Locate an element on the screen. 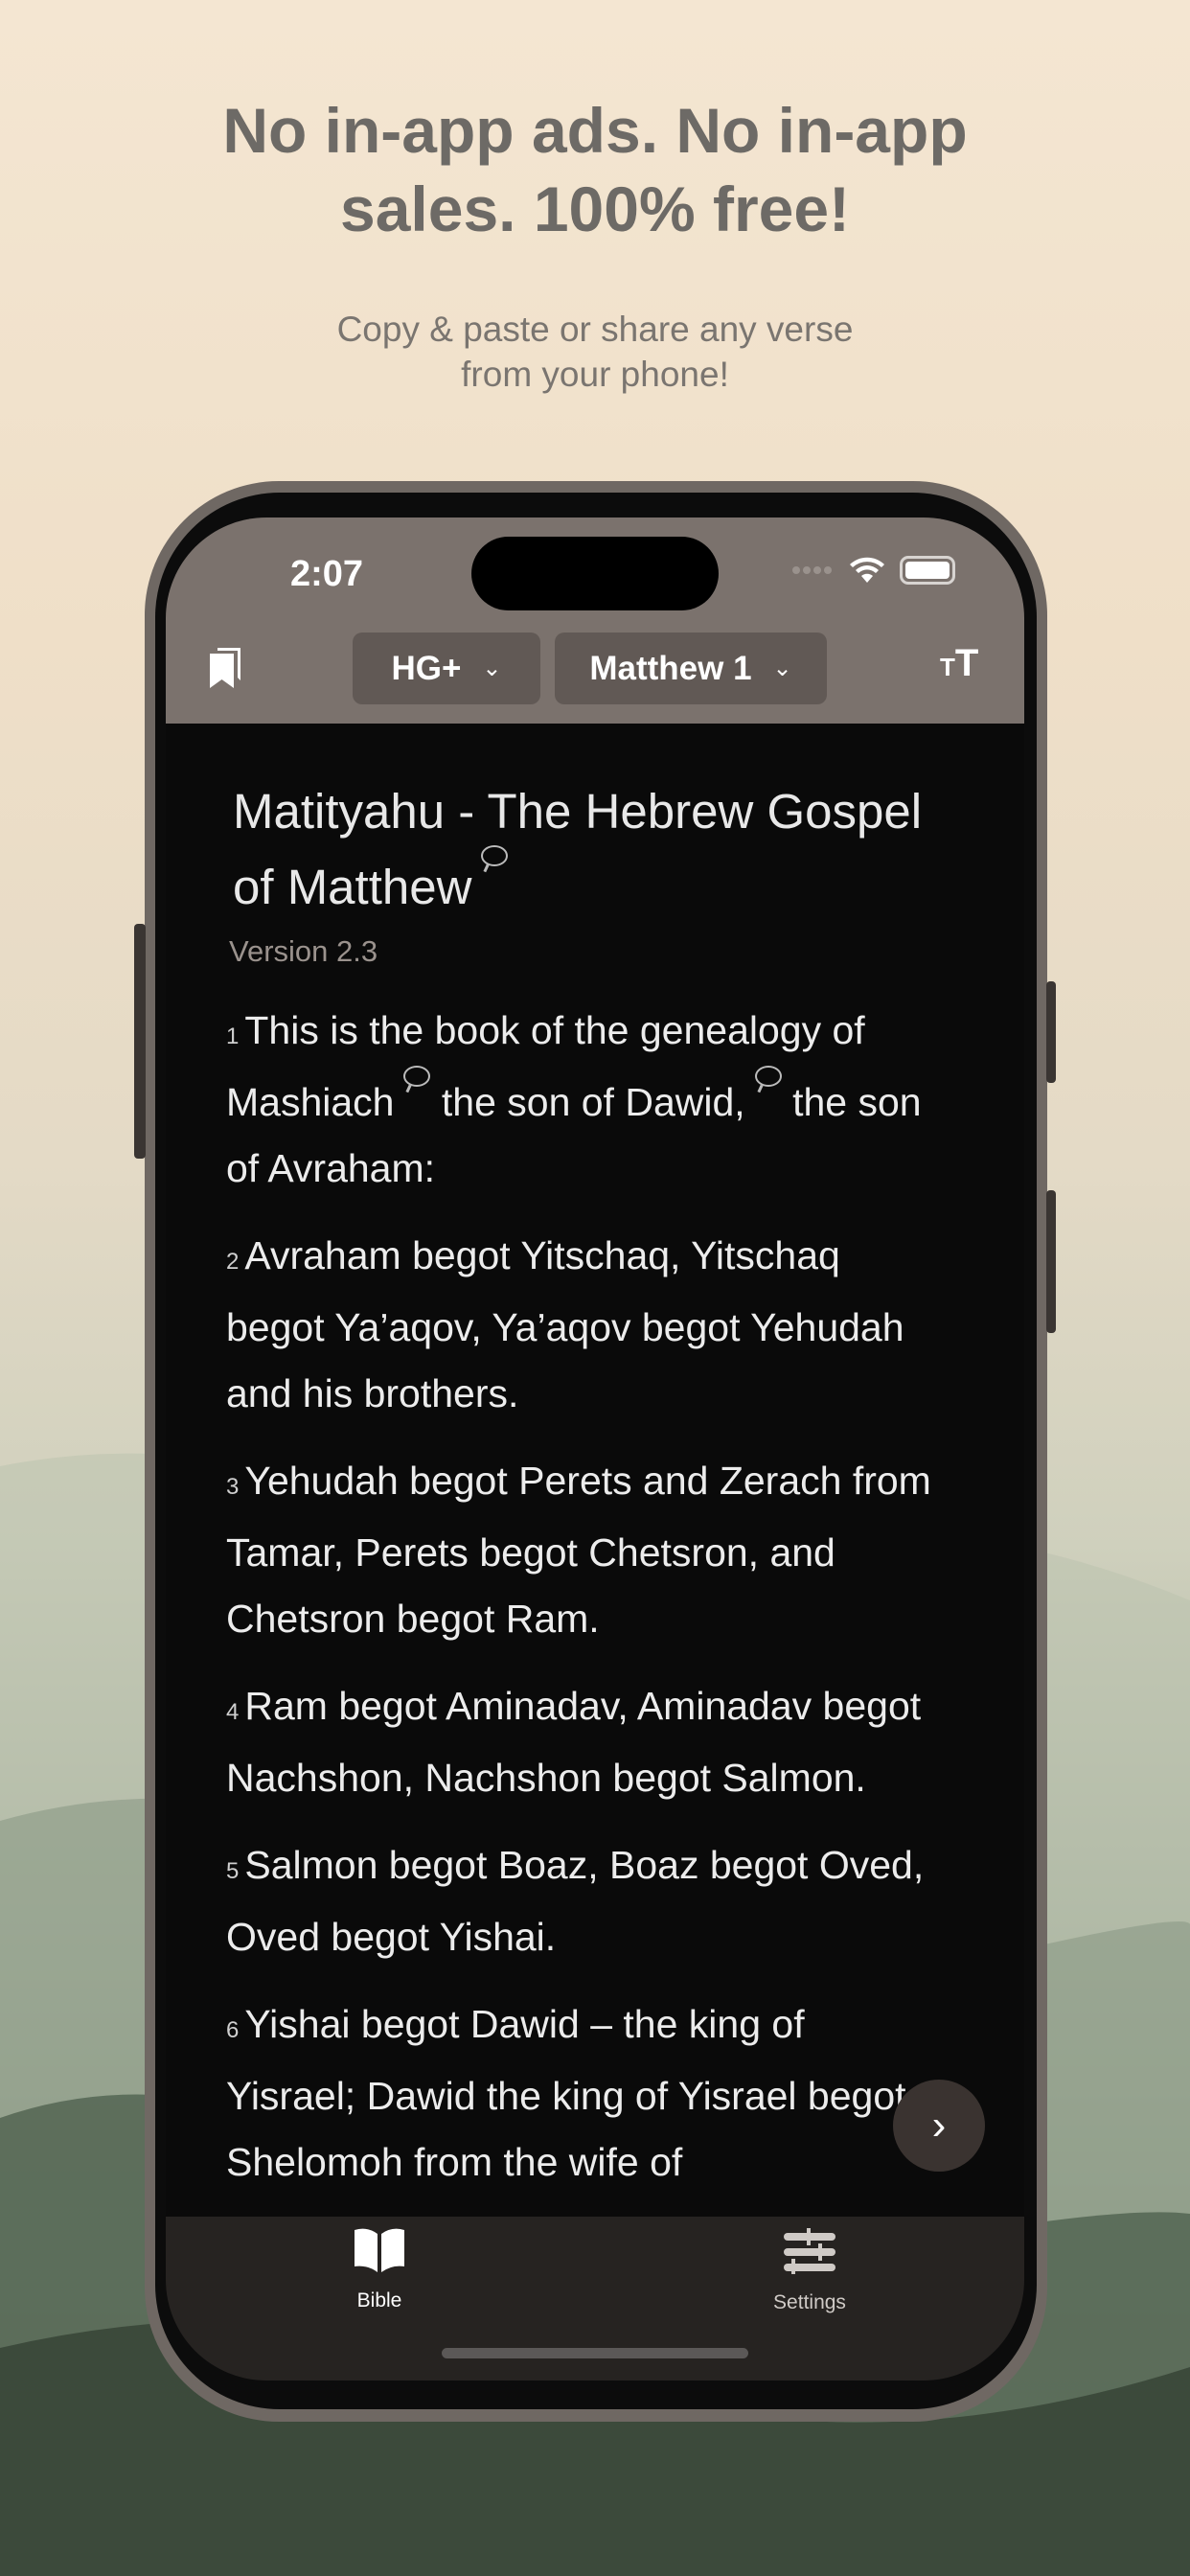 The height and width of the screenshot is (2576, 1190). book-title: Matityahu - The Hebrew Gospel of Matthew is located at coordinates (584, 849).